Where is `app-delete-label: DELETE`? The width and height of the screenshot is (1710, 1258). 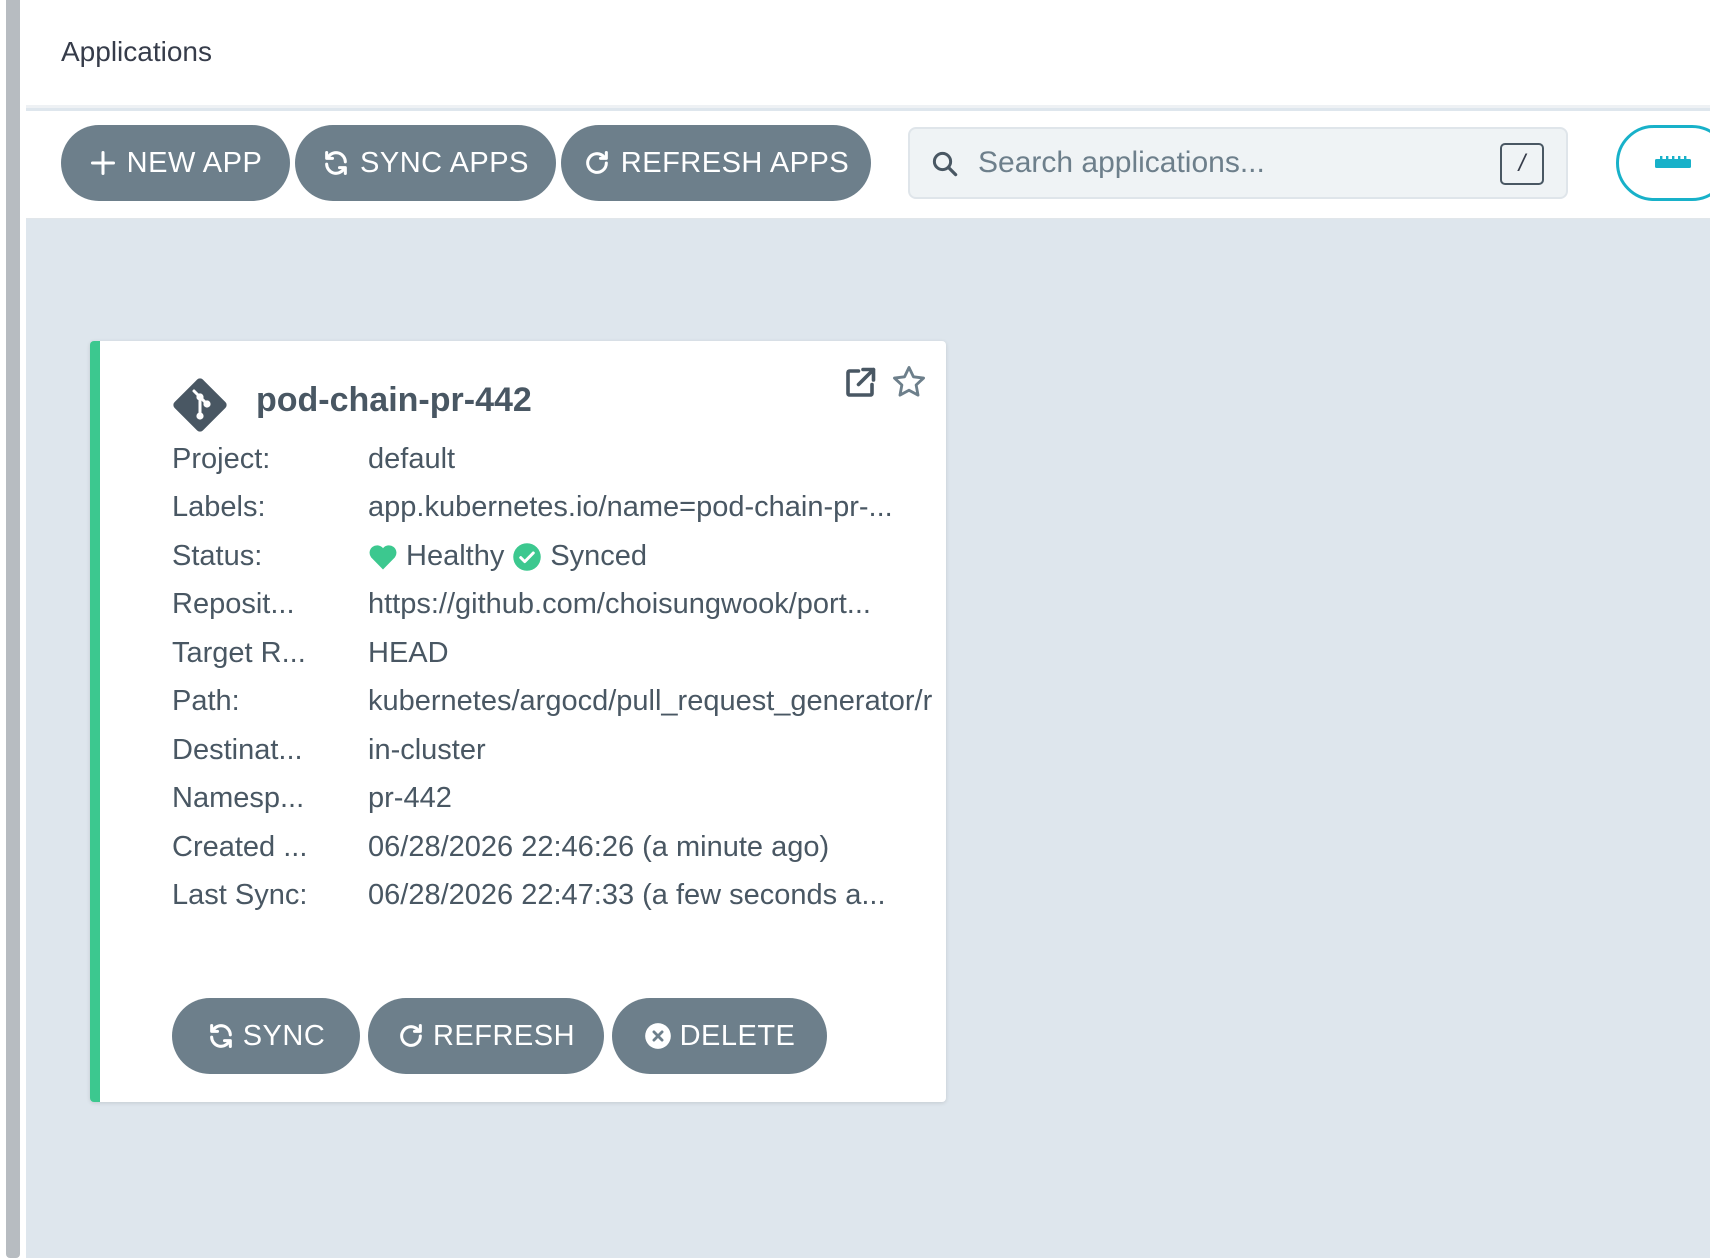
app-delete-label: DELETE is located at coordinates (737, 1035).